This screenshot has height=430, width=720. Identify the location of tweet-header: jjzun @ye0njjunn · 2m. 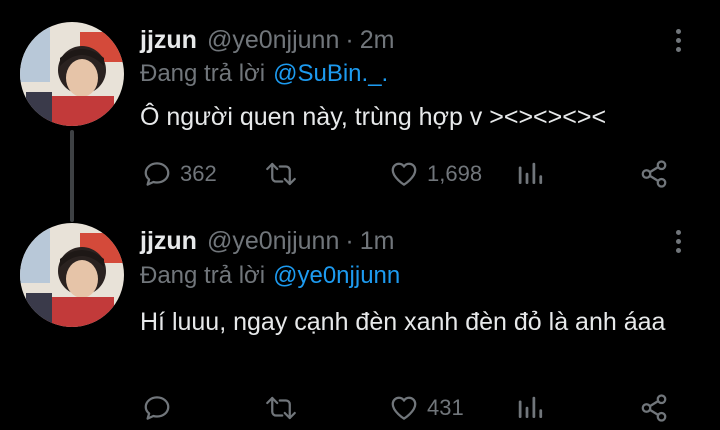
(267, 40).